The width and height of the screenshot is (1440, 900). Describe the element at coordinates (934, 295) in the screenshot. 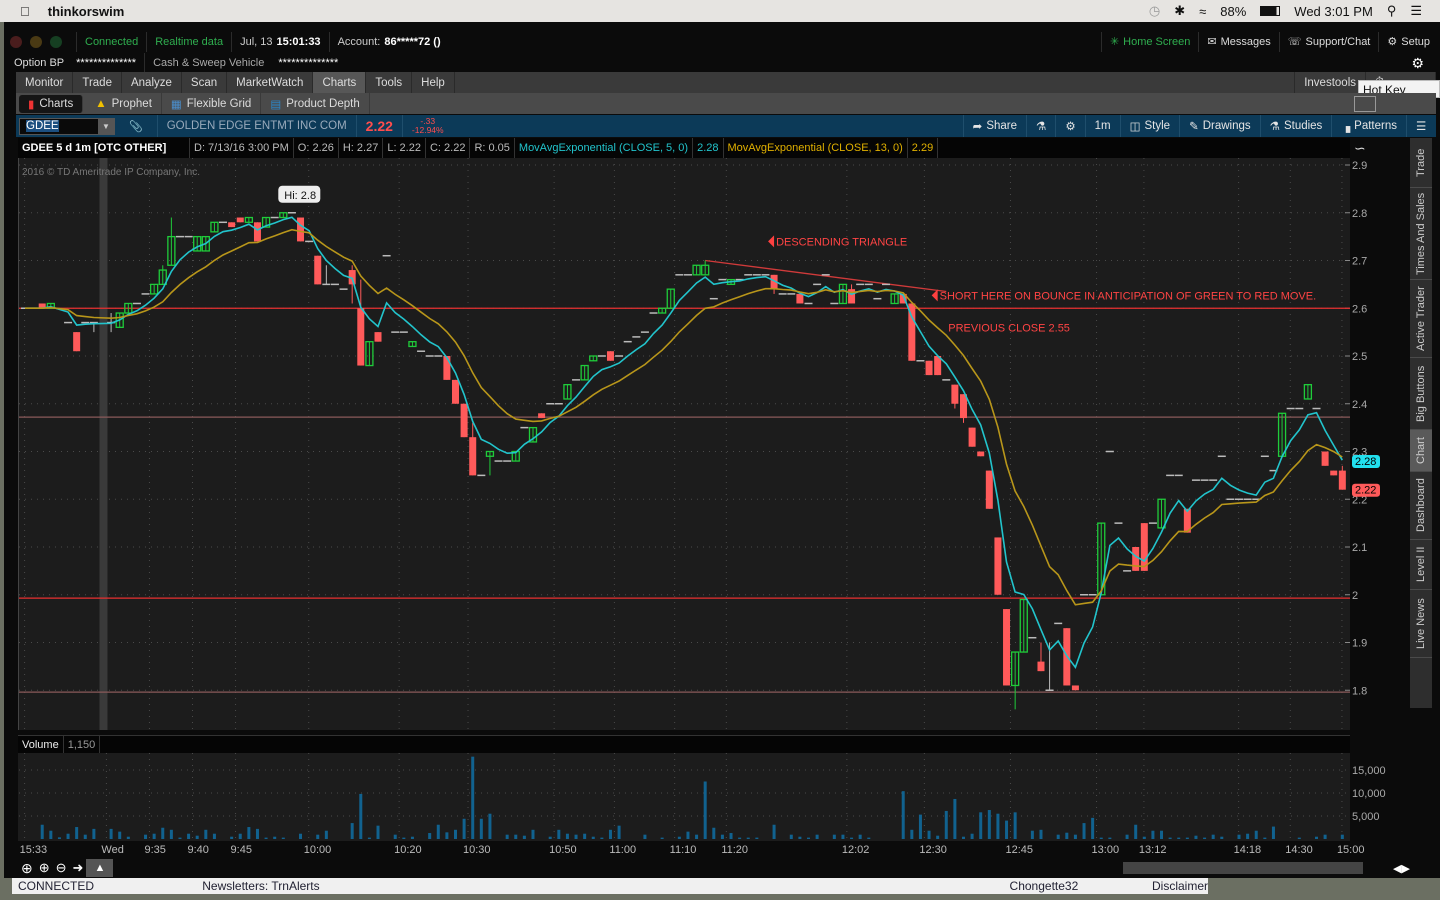

I see `annotation-arrow-icon` at that location.